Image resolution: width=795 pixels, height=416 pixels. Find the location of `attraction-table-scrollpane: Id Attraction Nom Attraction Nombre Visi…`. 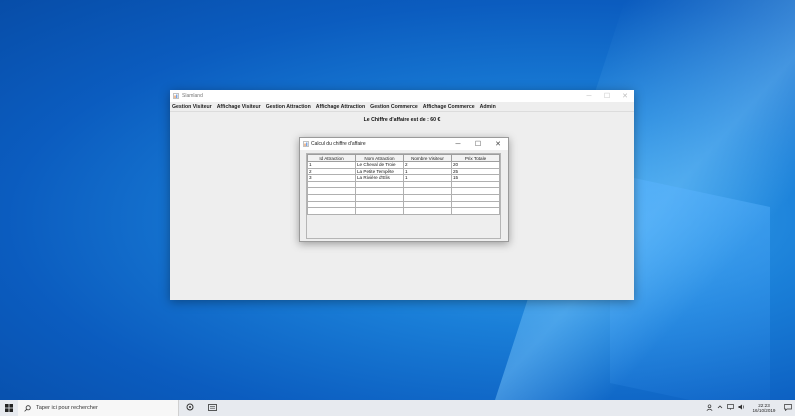

attraction-table-scrollpane: Id Attraction Nom Attraction Nombre Visi… is located at coordinates (403, 196).